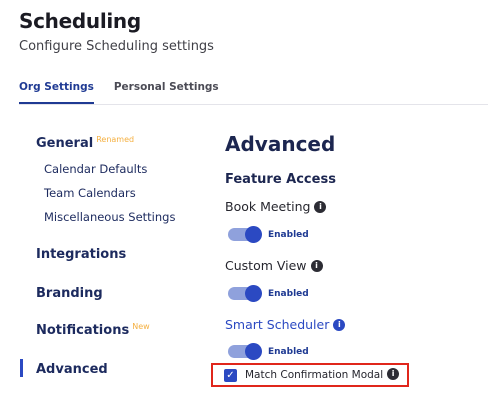 Image resolution: width=488 pixels, height=405 pixels. I want to click on match-confirmation-modal-checkbox: ✓, so click(230, 375).